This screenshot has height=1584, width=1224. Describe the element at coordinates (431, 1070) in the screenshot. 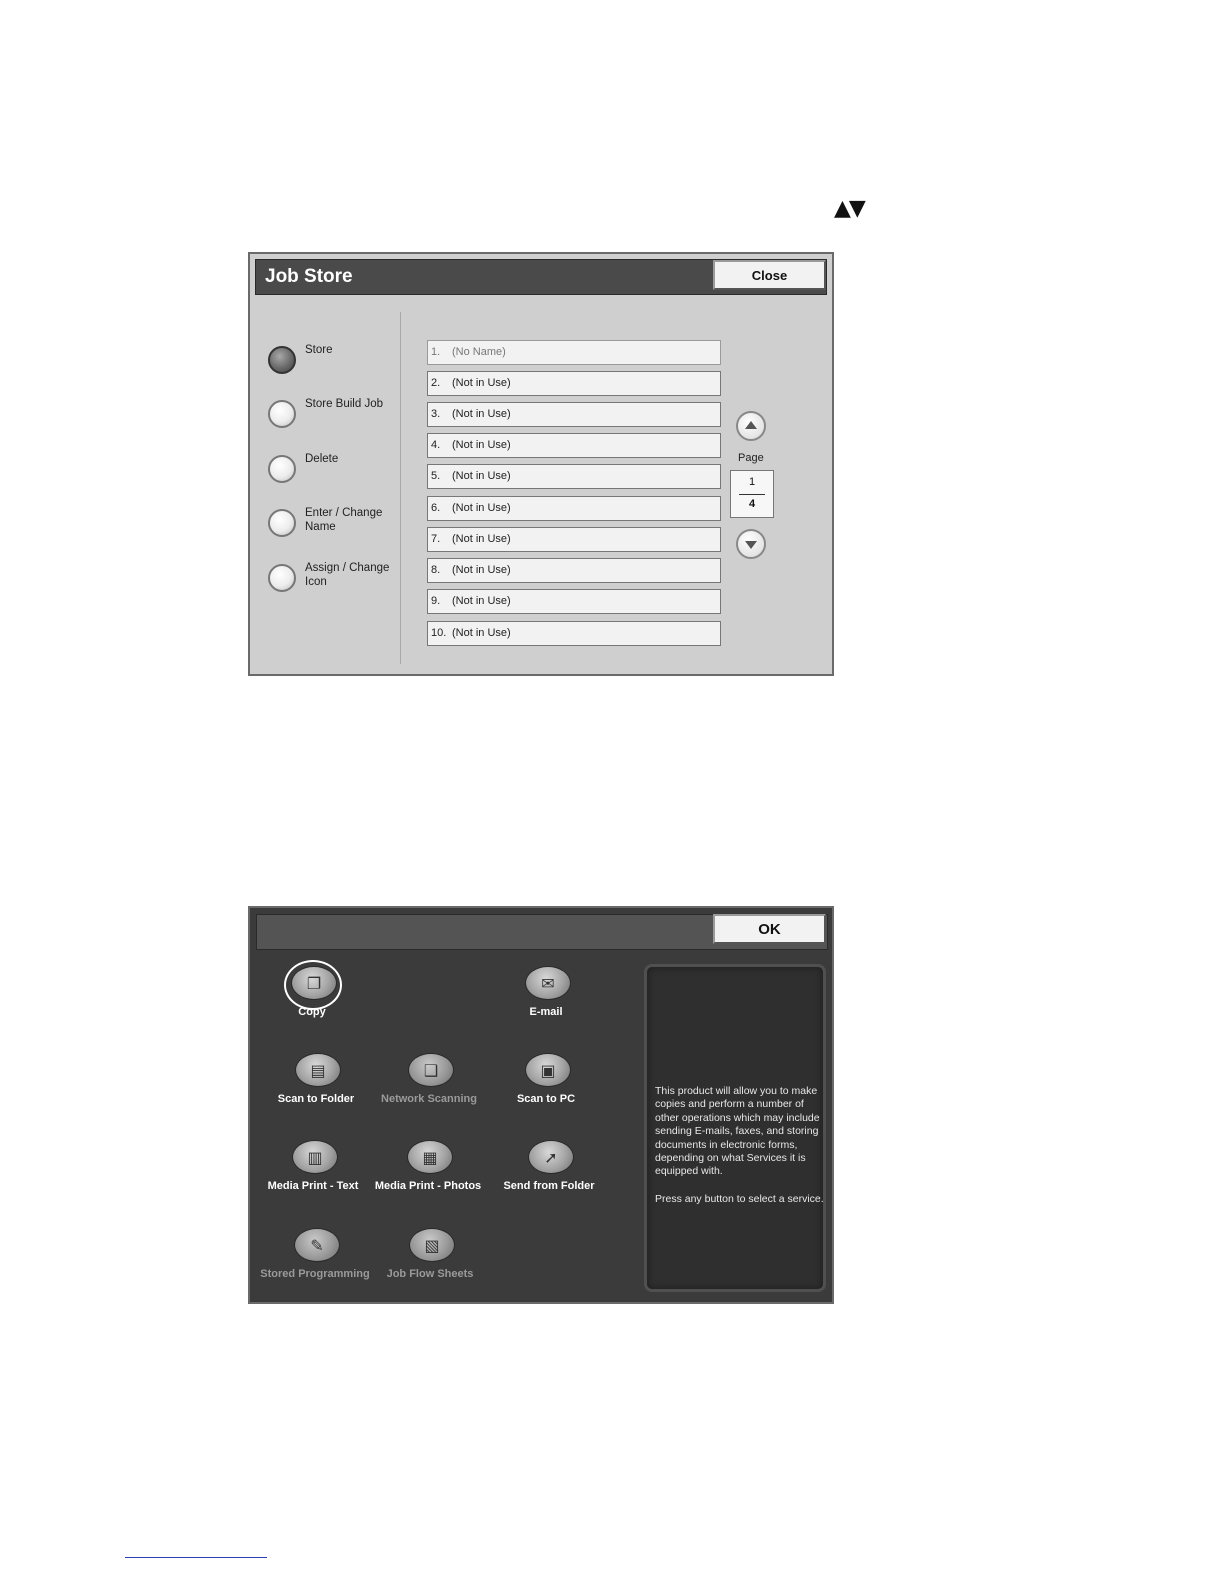

I see `network-scanning-icon: ❑` at that location.